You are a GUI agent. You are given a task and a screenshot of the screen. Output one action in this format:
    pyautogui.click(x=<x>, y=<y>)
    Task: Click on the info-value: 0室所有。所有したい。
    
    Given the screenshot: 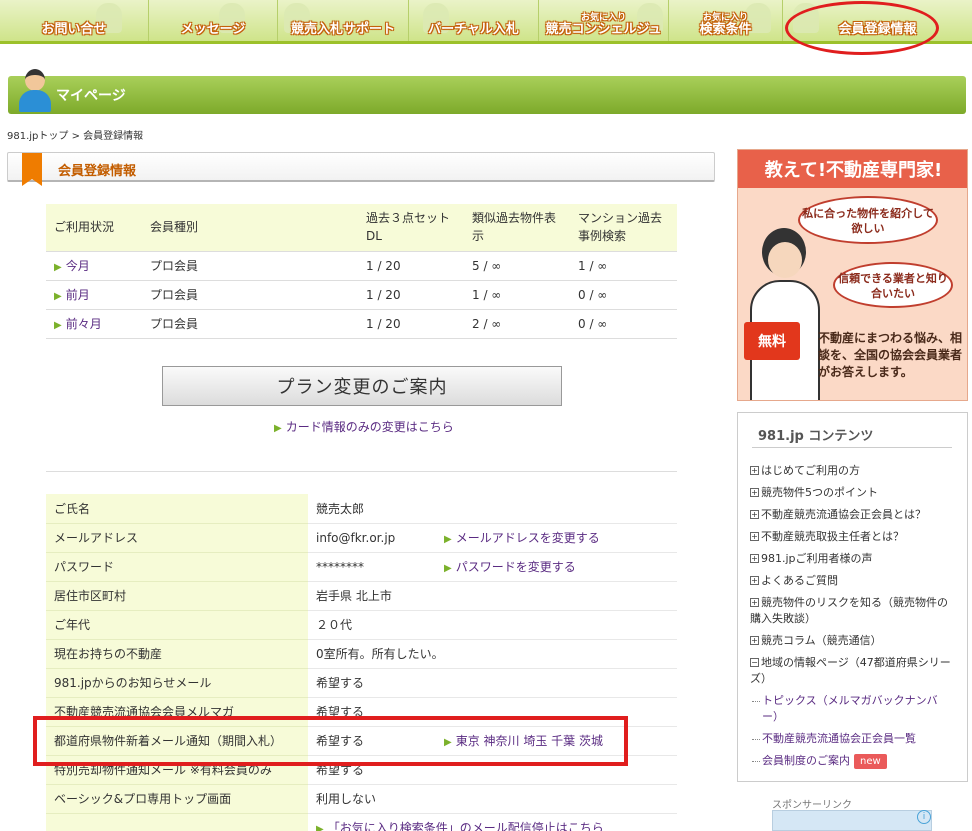 What is the action you would take?
    pyautogui.click(x=492, y=654)
    